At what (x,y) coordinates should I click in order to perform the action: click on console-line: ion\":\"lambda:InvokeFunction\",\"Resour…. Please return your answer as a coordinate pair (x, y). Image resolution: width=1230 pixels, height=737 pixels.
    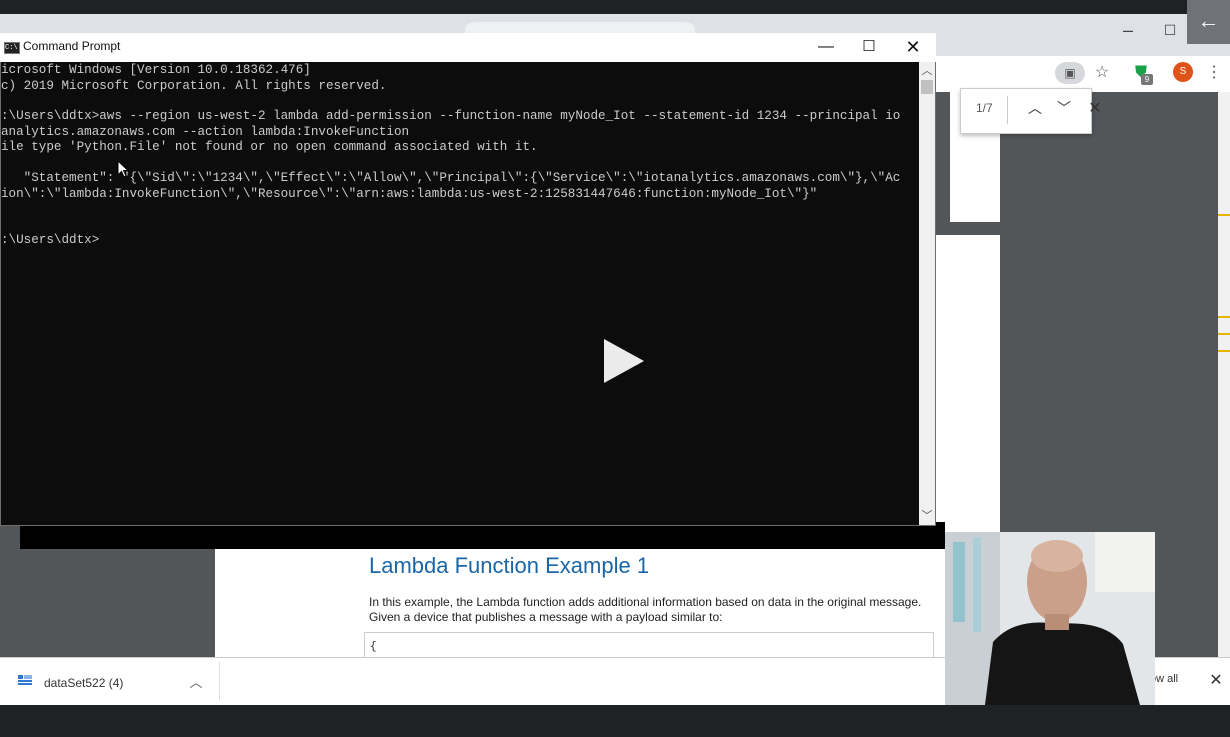
    Looking at the image, I should click on (409, 194).